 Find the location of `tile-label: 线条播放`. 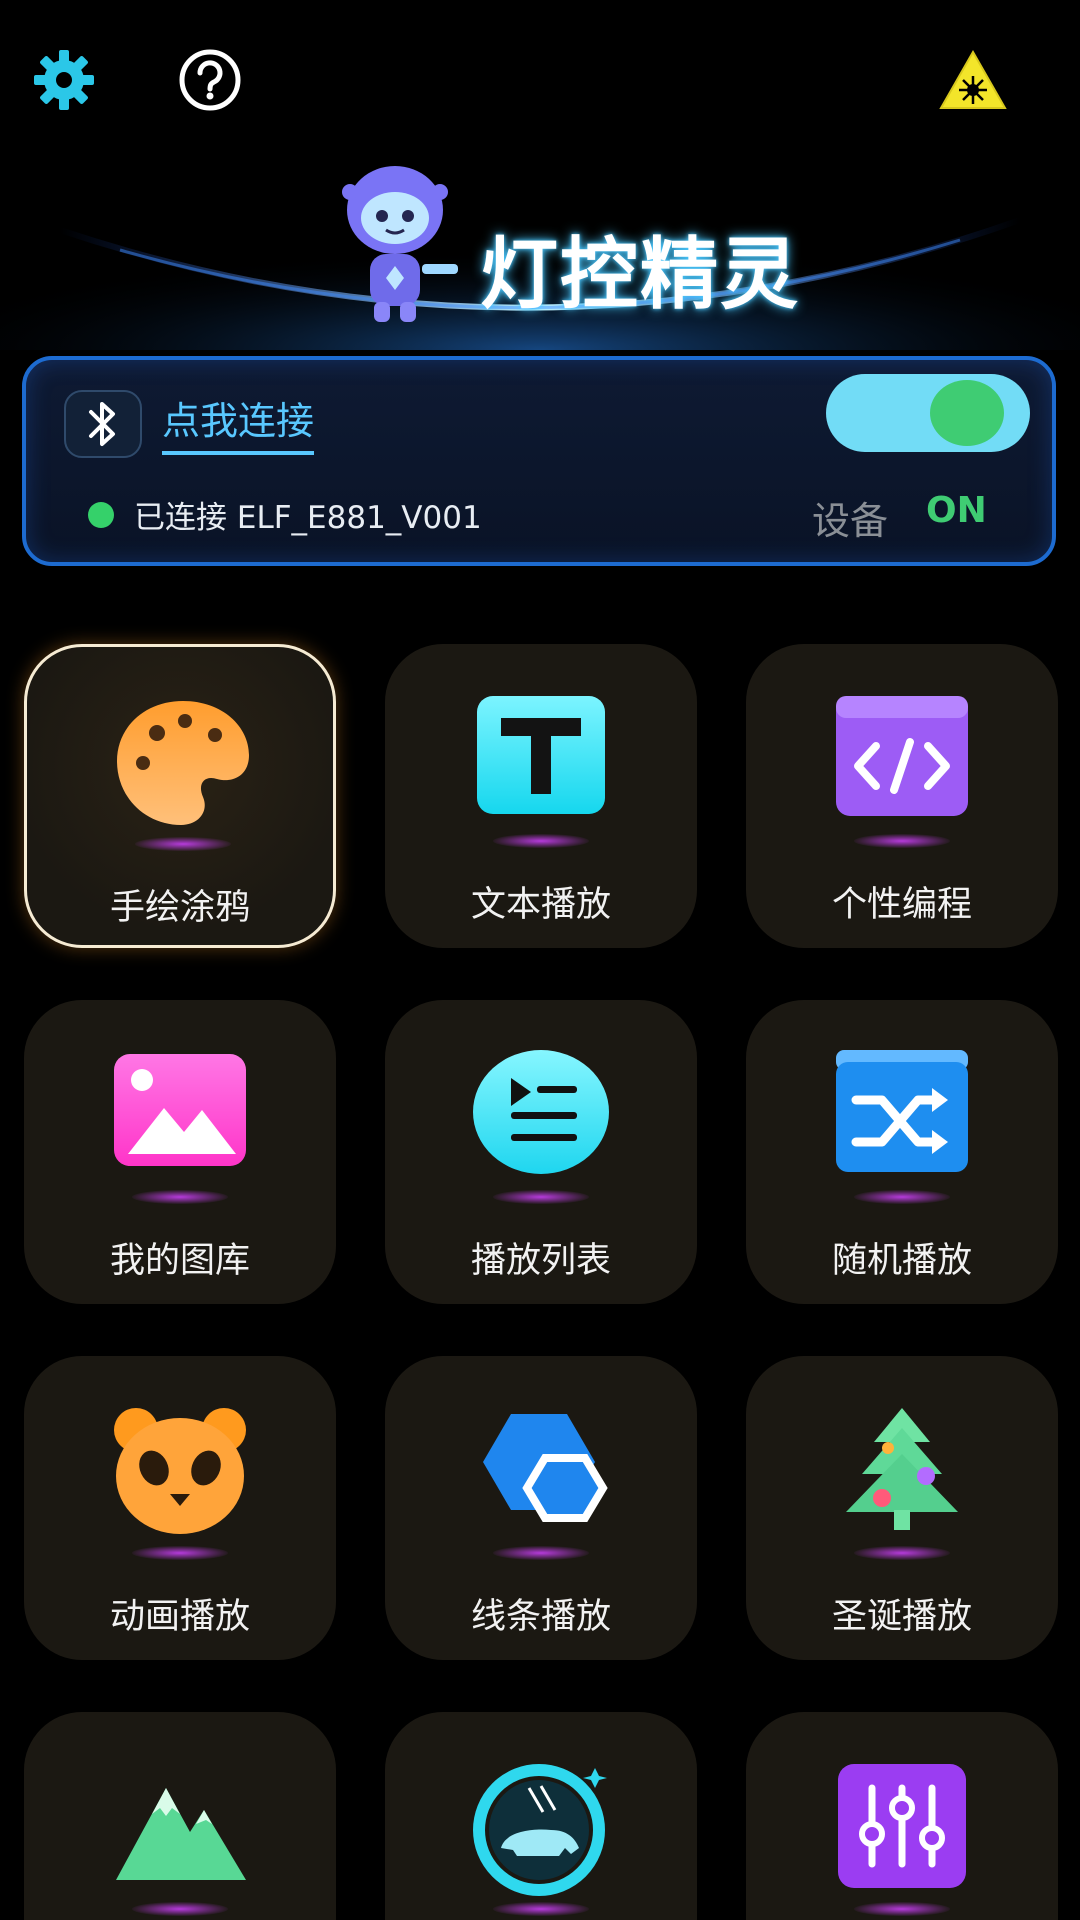

tile-label: 线条播放 is located at coordinates (540, 1617).